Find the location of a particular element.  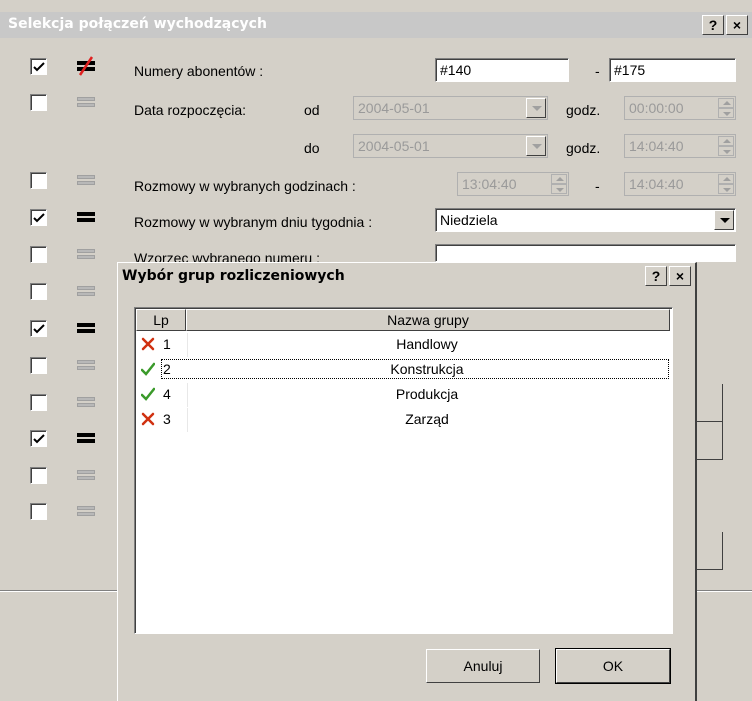

hours-to-value: 14:04:40 is located at coordinates (656, 184).